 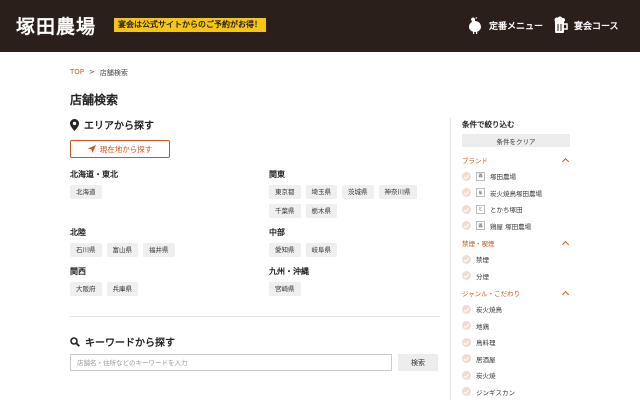 I want to click on nav-party-course: 宴会コース, so click(x=586, y=25).